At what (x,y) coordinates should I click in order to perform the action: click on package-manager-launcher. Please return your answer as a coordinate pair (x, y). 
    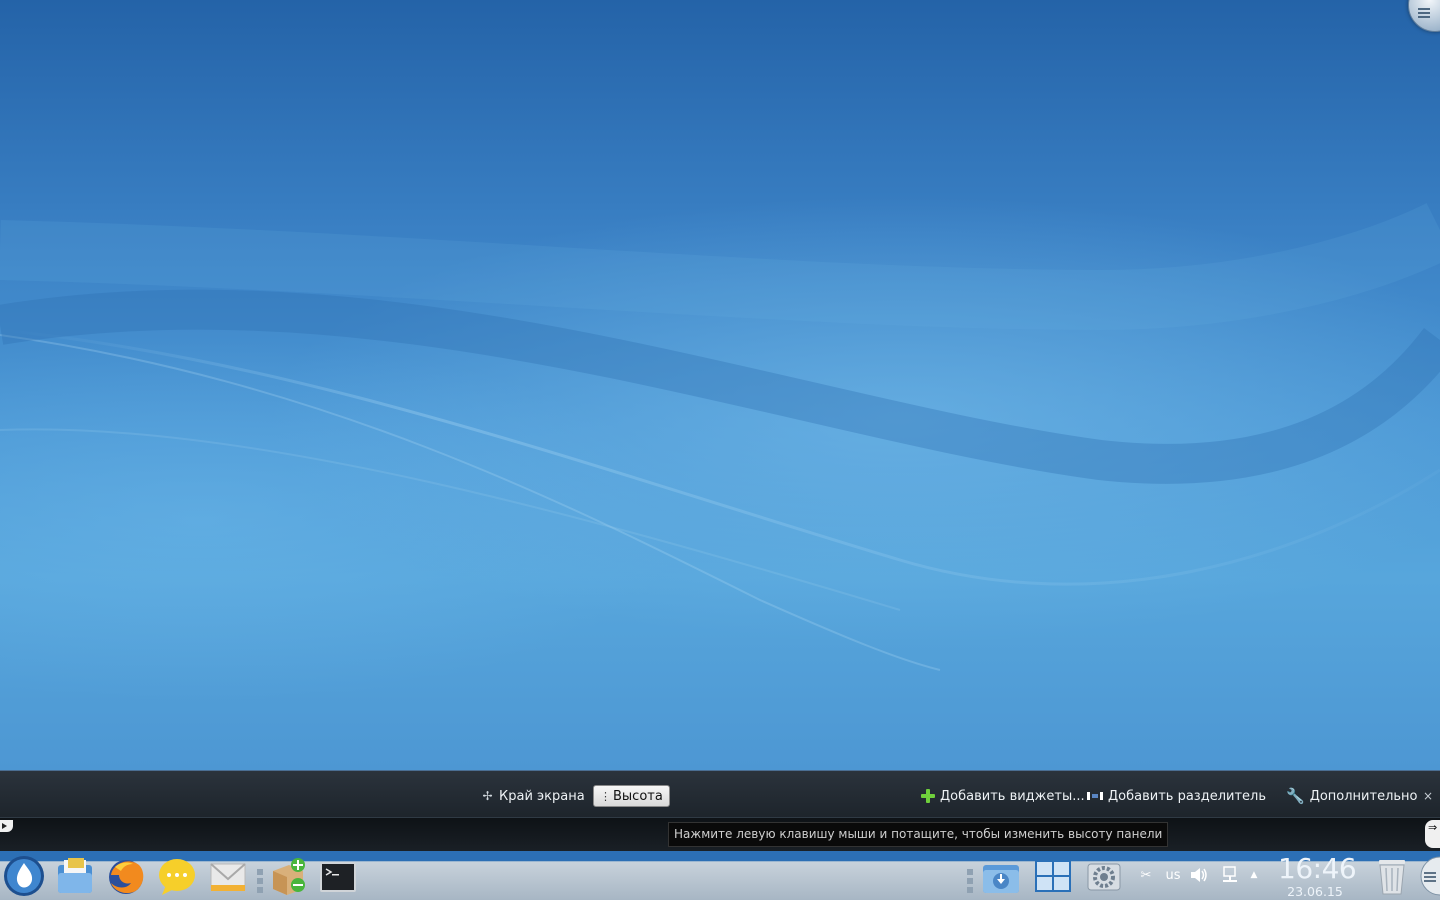
    Looking at the image, I should click on (288, 876).